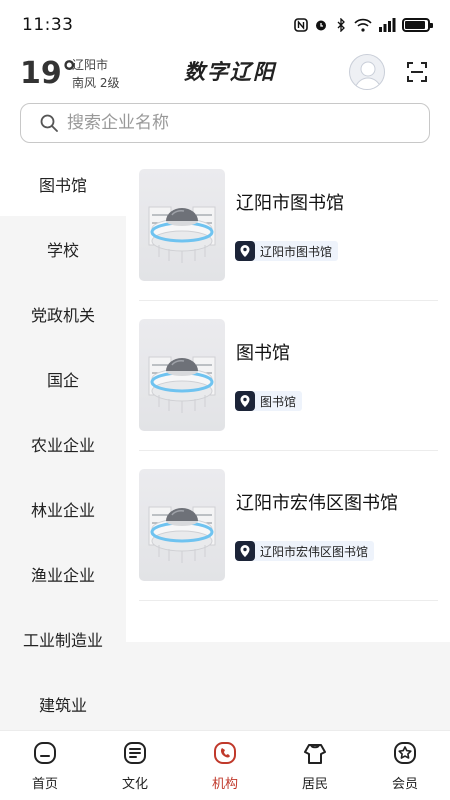 The height and width of the screenshot is (800, 450). What do you see at coordinates (301, 25) in the screenshot?
I see `nfc-icon` at bounding box center [301, 25].